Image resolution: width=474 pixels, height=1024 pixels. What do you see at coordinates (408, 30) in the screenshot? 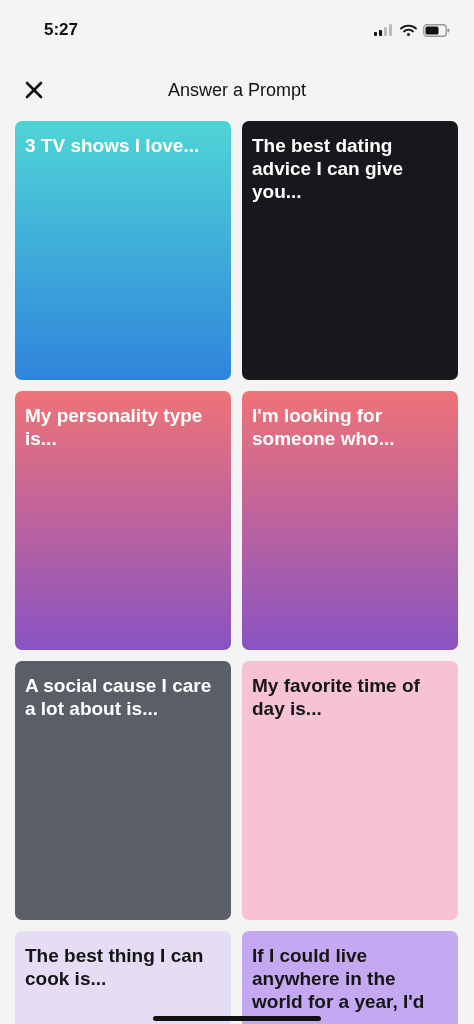
I see `wifi-icon` at bounding box center [408, 30].